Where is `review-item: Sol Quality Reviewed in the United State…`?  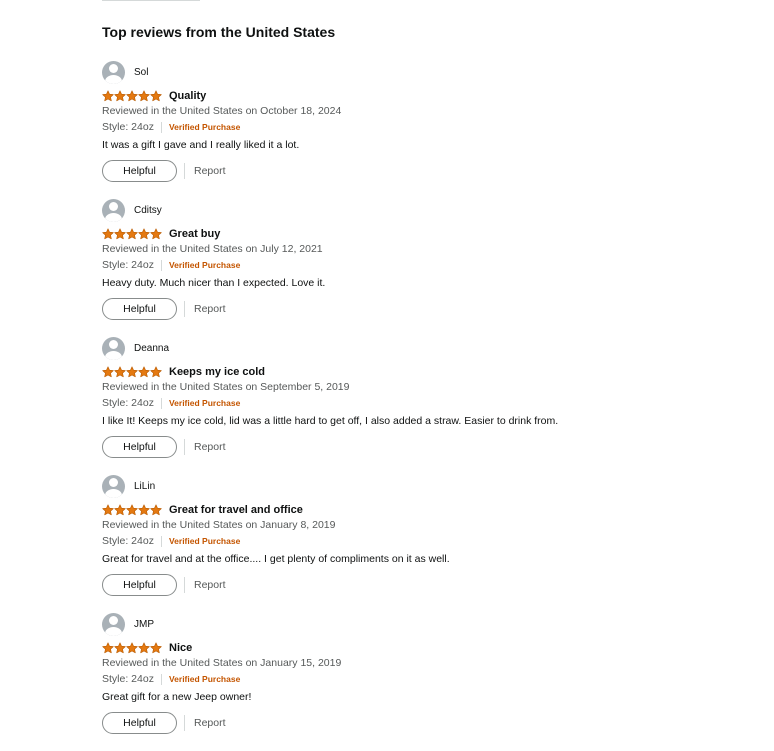
review-item: Sol Quality Reviewed in the United State… is located at coordinates (412, 130).